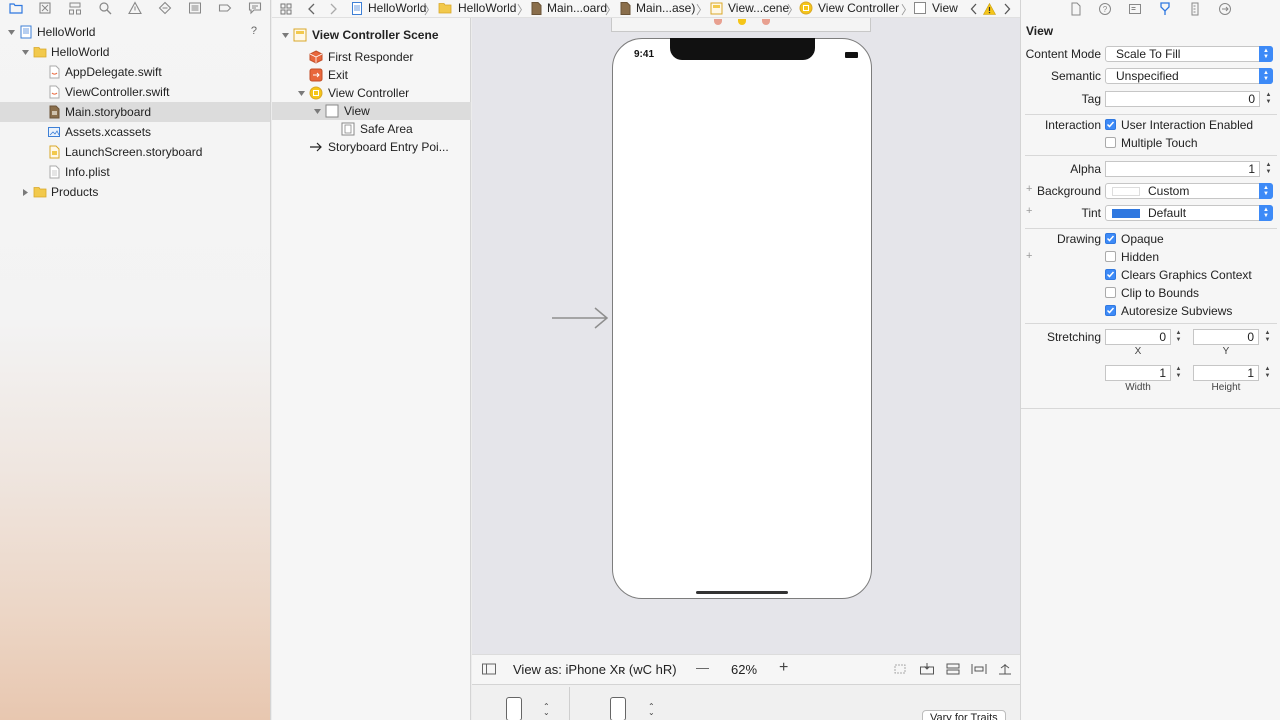 The image size is (1280, 720). I want to click on stretch-height-field: 1, so click(1226, 373).